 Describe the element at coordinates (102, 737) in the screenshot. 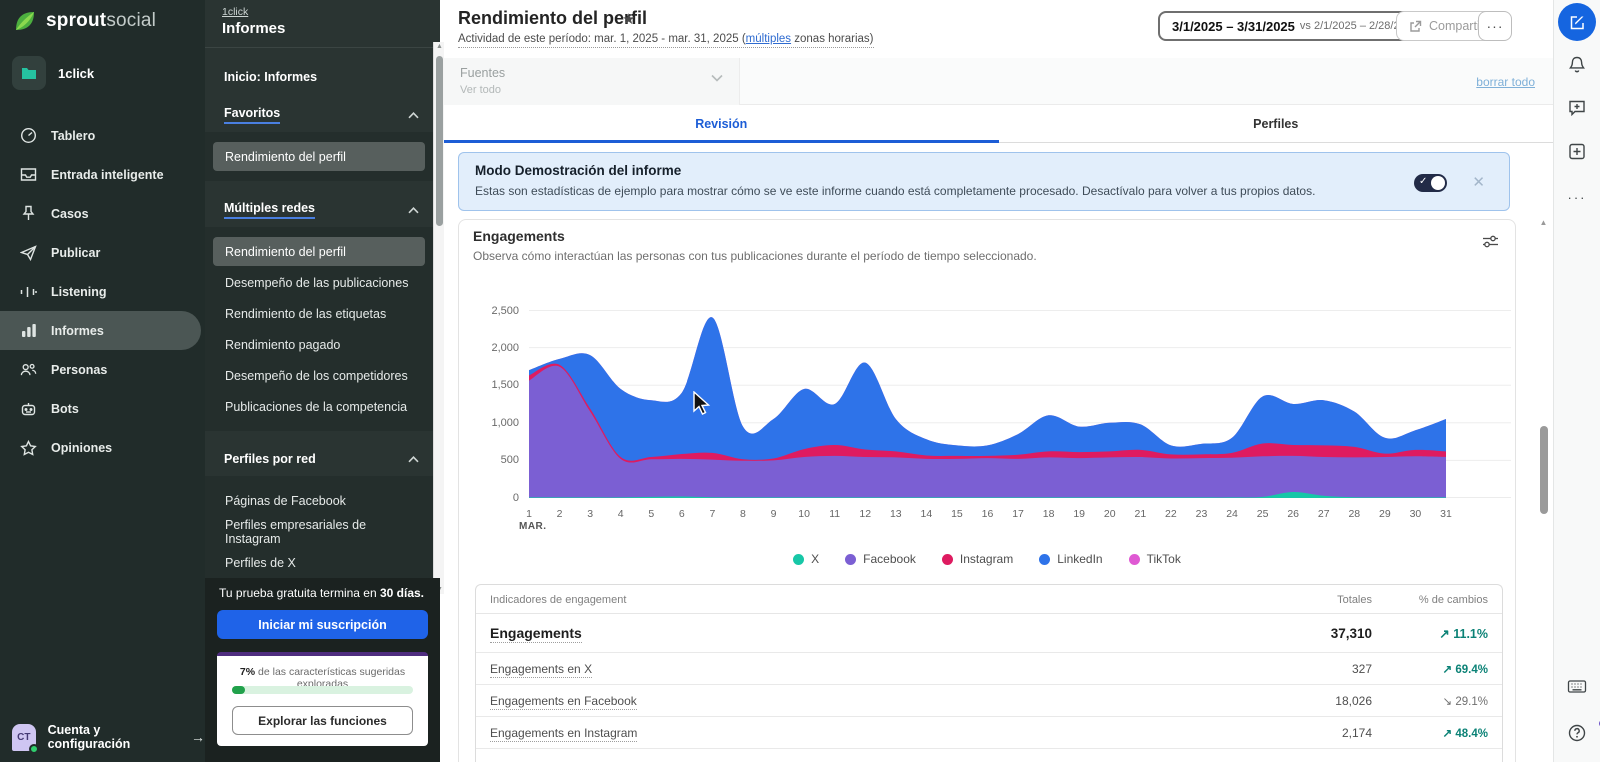

I see `account-settings: CT Cuenta y configuración →` at that location.